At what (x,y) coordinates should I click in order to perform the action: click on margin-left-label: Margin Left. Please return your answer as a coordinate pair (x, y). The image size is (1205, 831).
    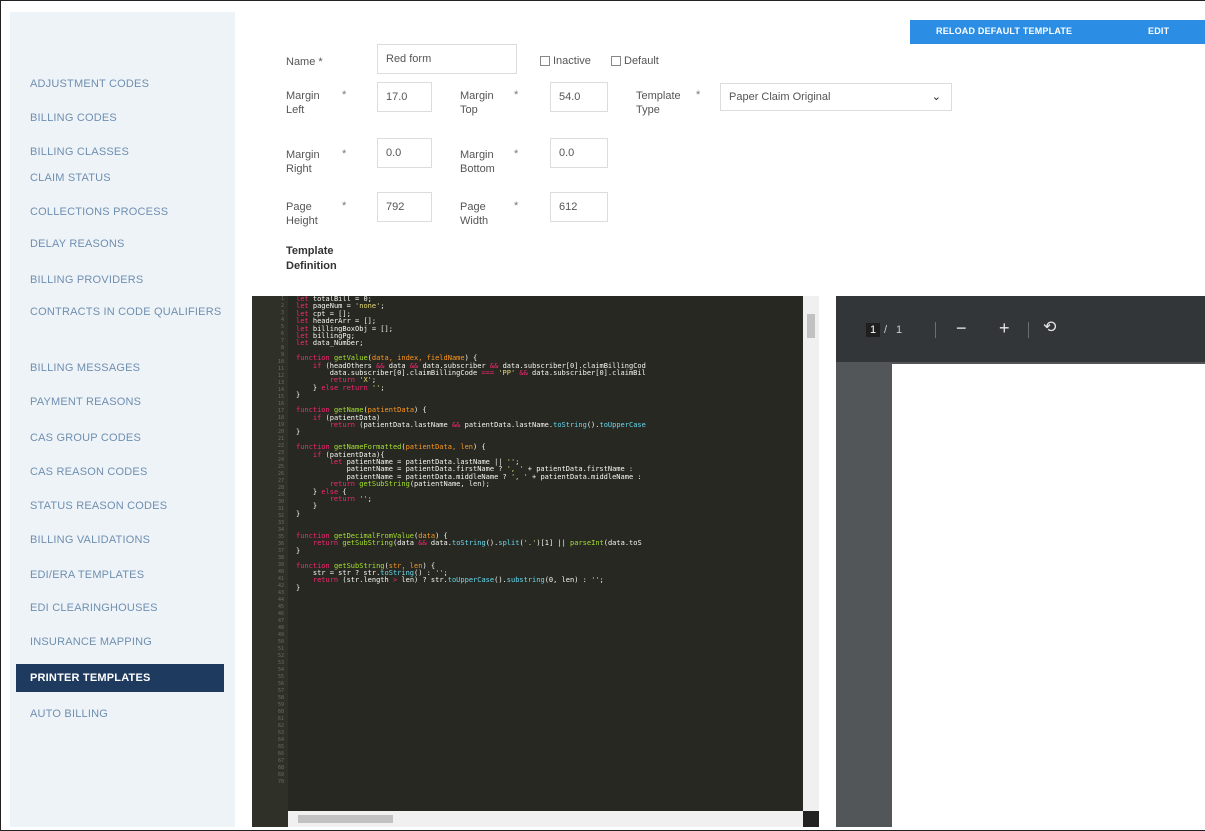
    Looking at the image, I should click on (303, 103).